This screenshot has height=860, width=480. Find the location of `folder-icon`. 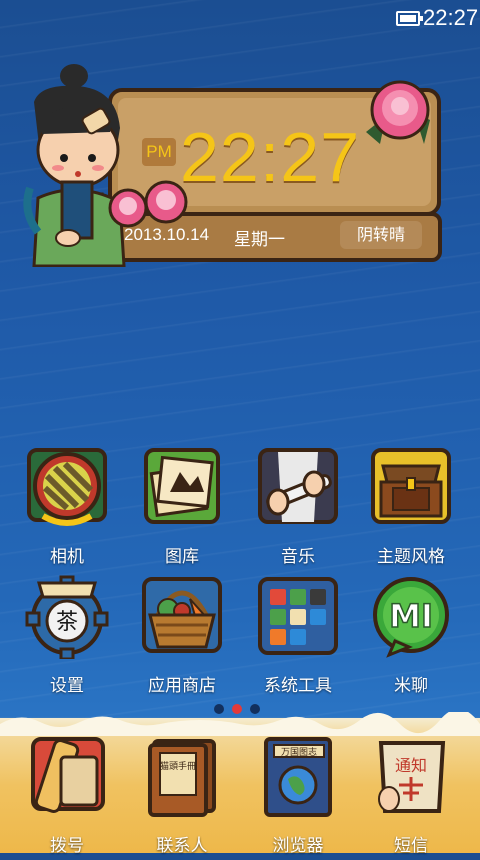

folder-icon is located at coordinates (298, 616).